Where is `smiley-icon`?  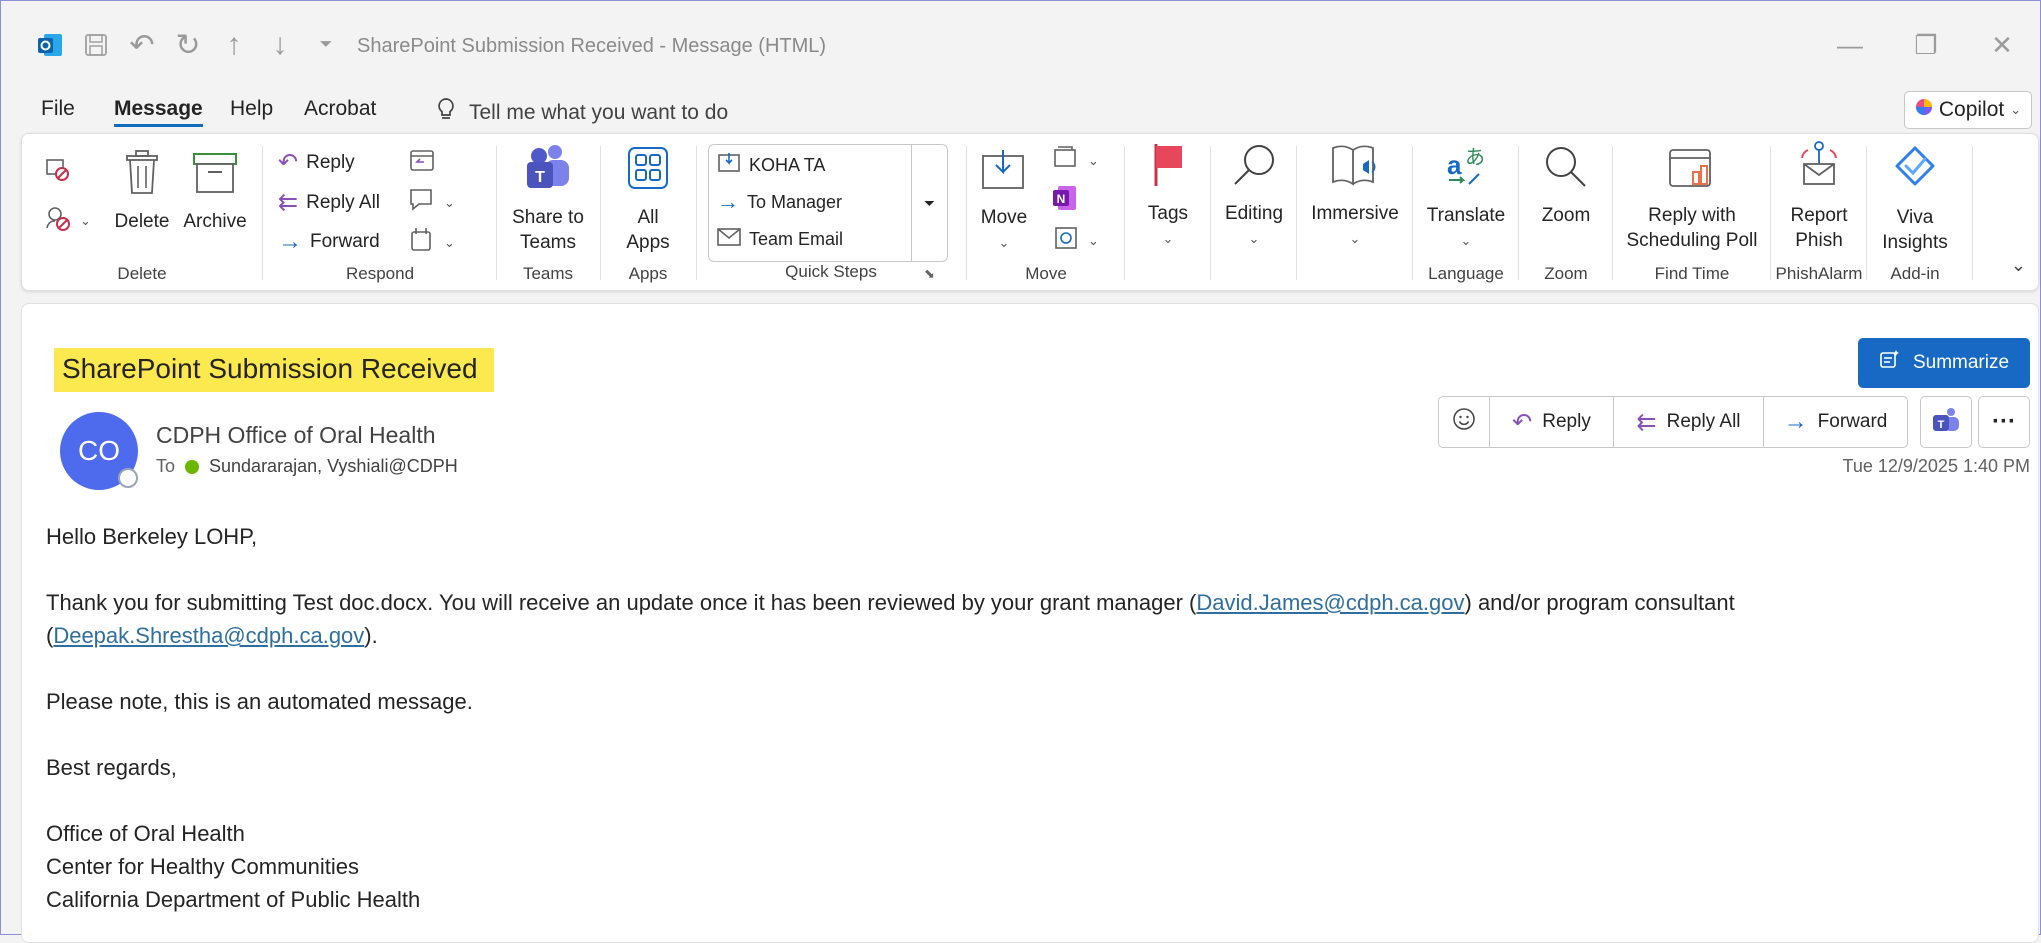 smiley-icon is located at coordinates (1464, 422).